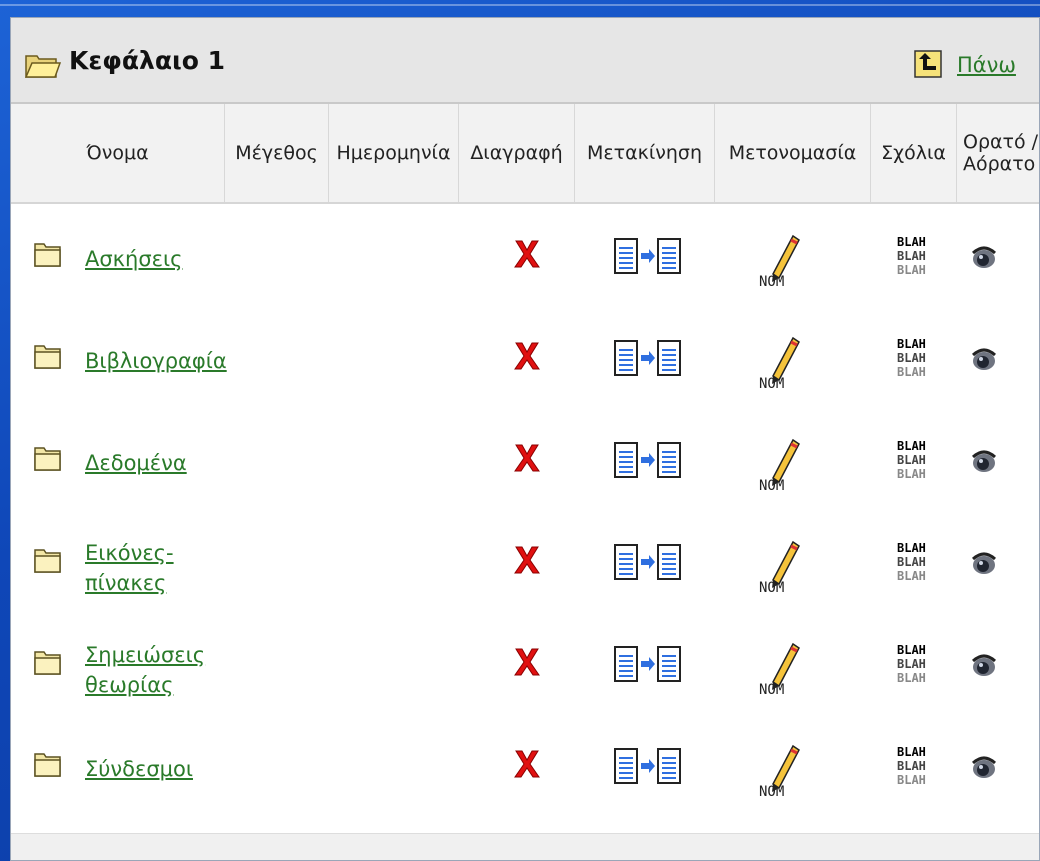 The height and width of the screenshot is (861, 1040). Describe the element at coordinates (1001, 142) in the screenshot. I see `column-visibility-line1: Ορατό /` at that location.